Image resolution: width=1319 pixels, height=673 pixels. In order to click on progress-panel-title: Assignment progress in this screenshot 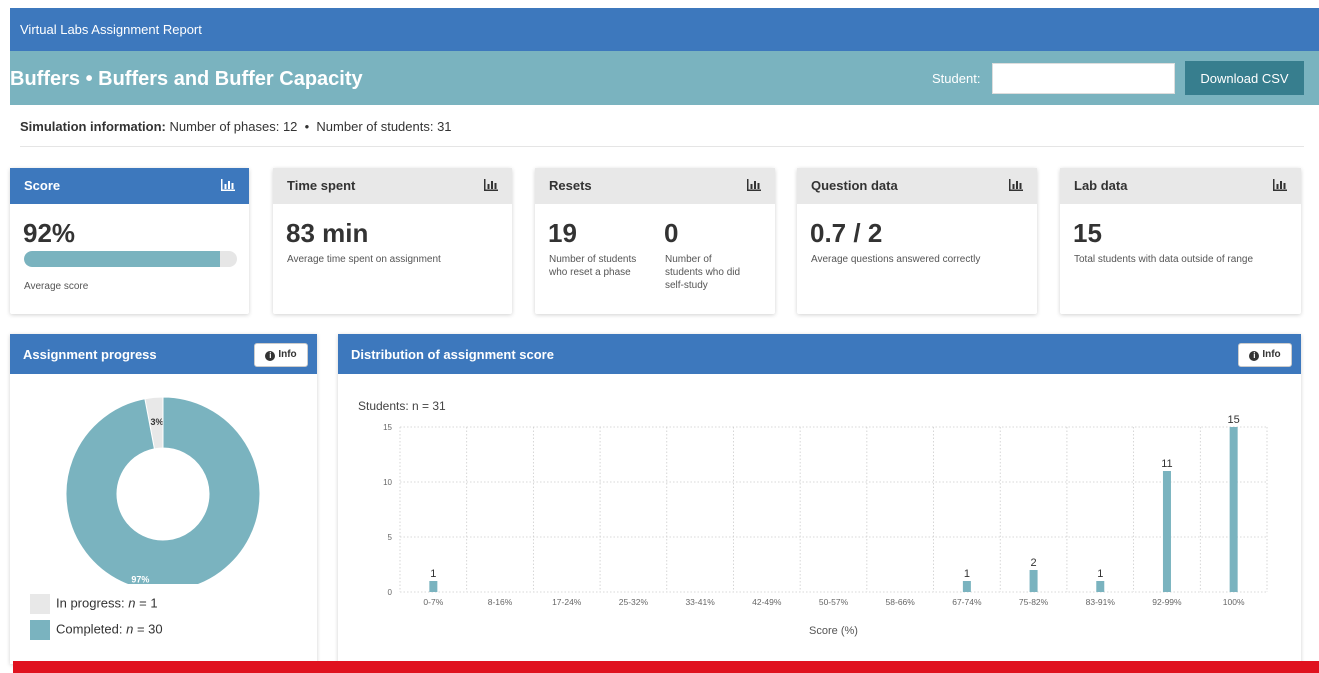, I will do `click(90, 354)`.